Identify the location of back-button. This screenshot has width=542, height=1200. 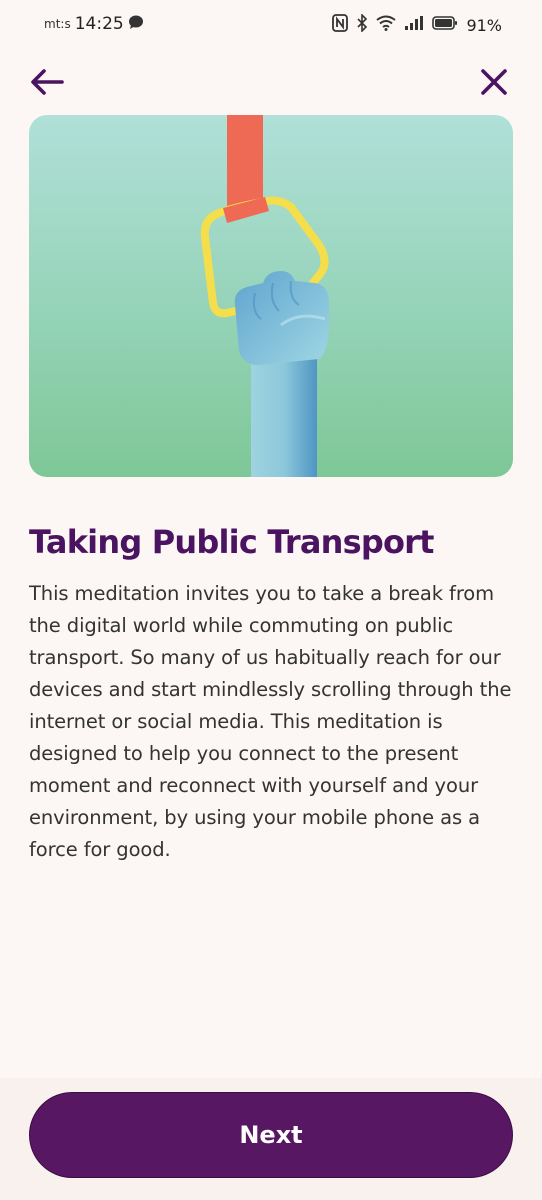
(48, 82).